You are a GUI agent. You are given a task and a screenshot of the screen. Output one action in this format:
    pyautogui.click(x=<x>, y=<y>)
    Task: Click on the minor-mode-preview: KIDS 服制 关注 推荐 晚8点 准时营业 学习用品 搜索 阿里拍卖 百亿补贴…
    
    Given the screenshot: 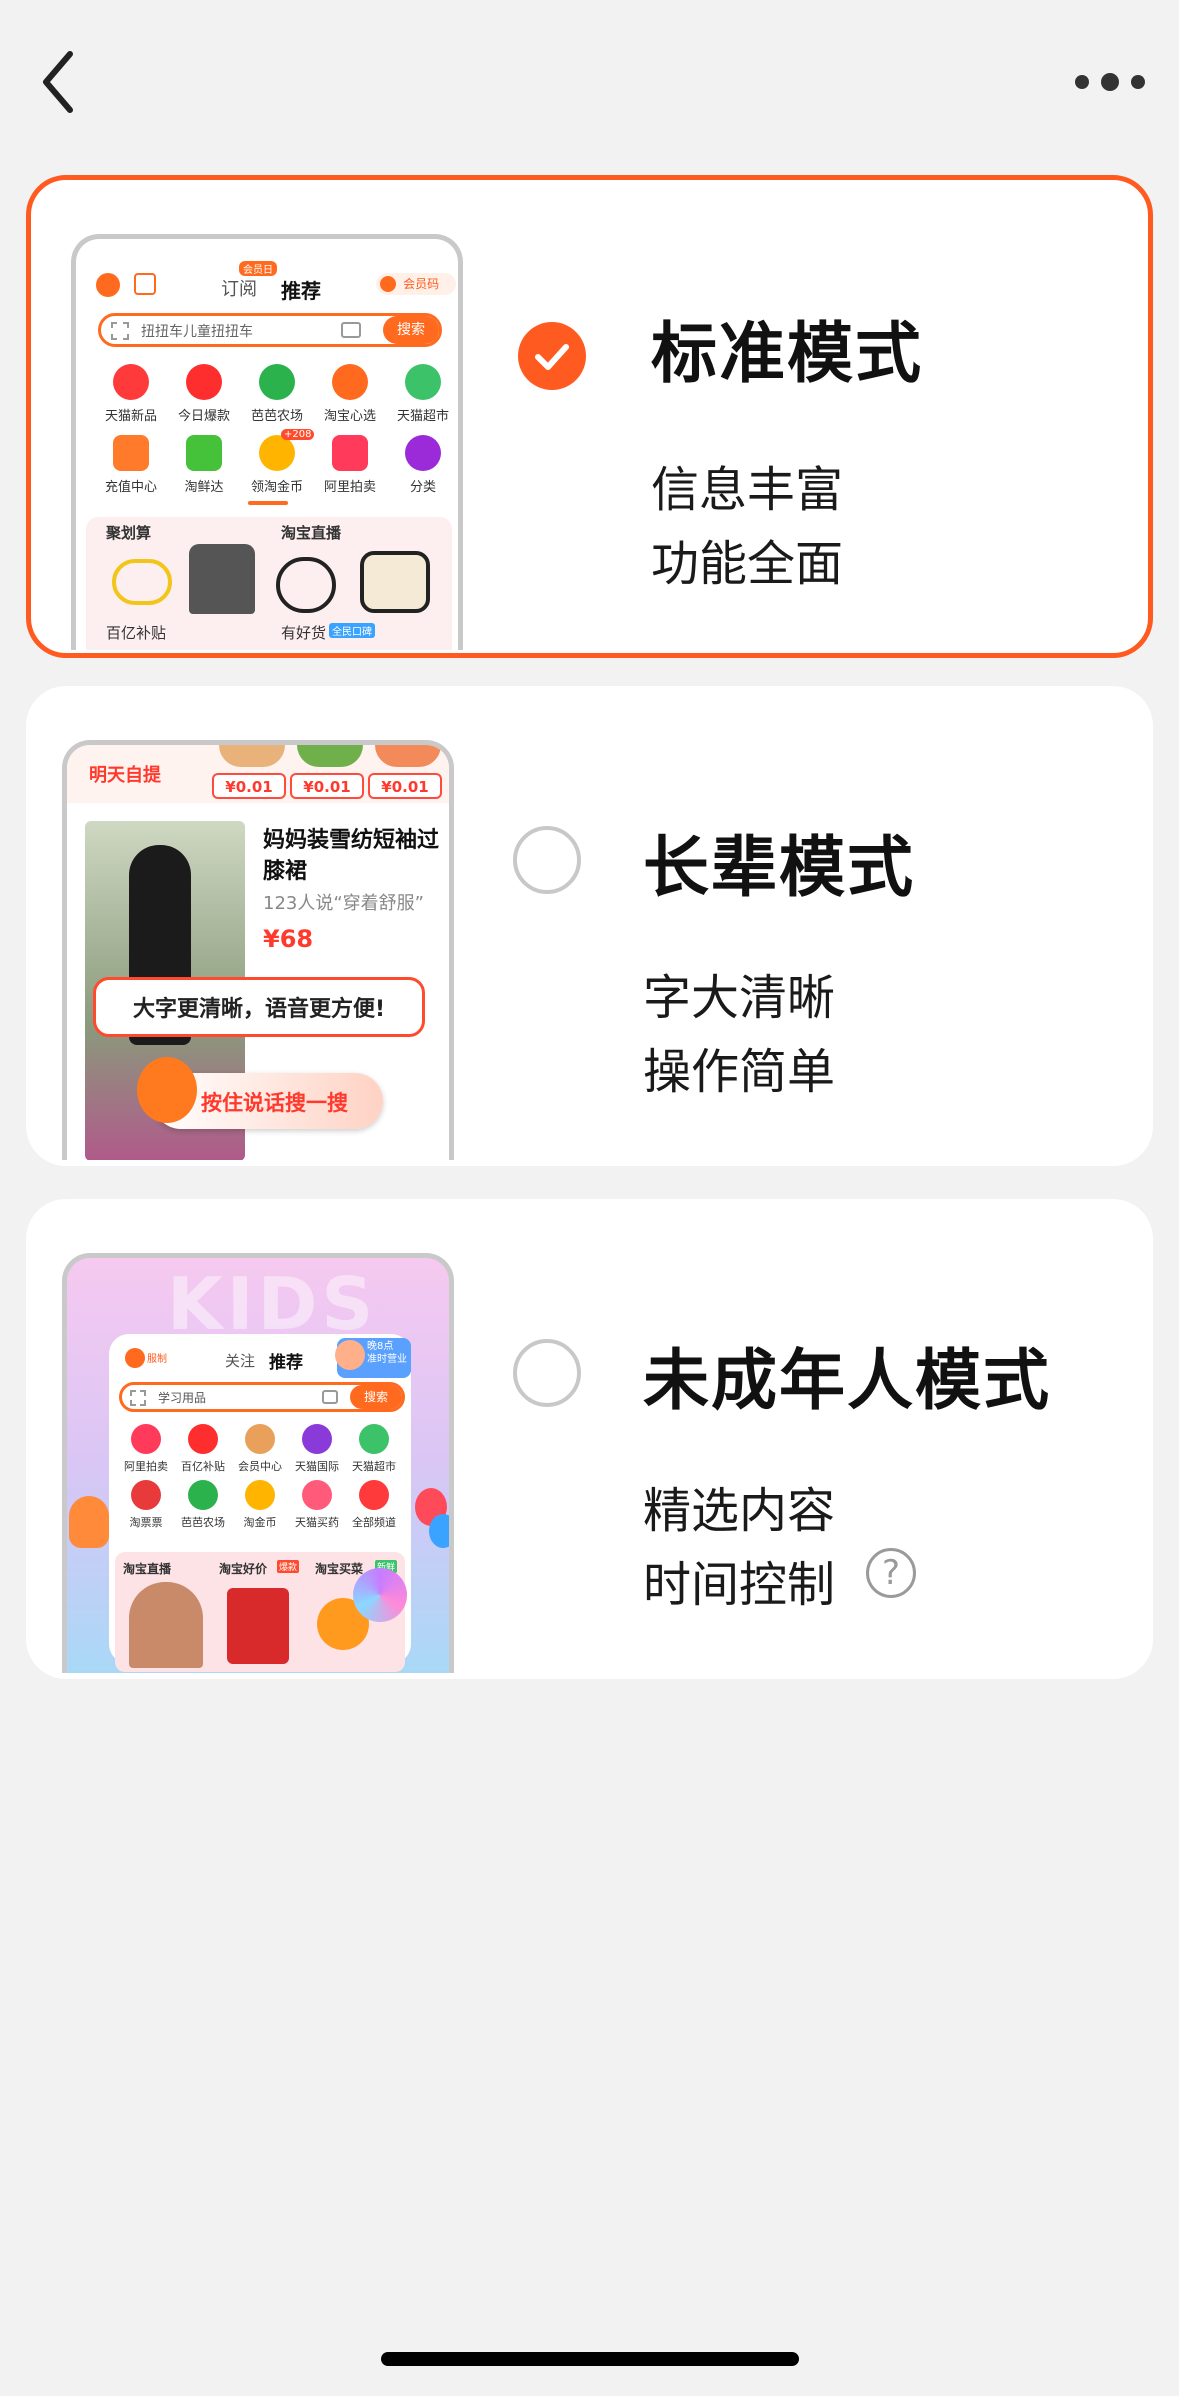 What is the action you would take?
    pyautogui.click(x=258, y=1463)
    